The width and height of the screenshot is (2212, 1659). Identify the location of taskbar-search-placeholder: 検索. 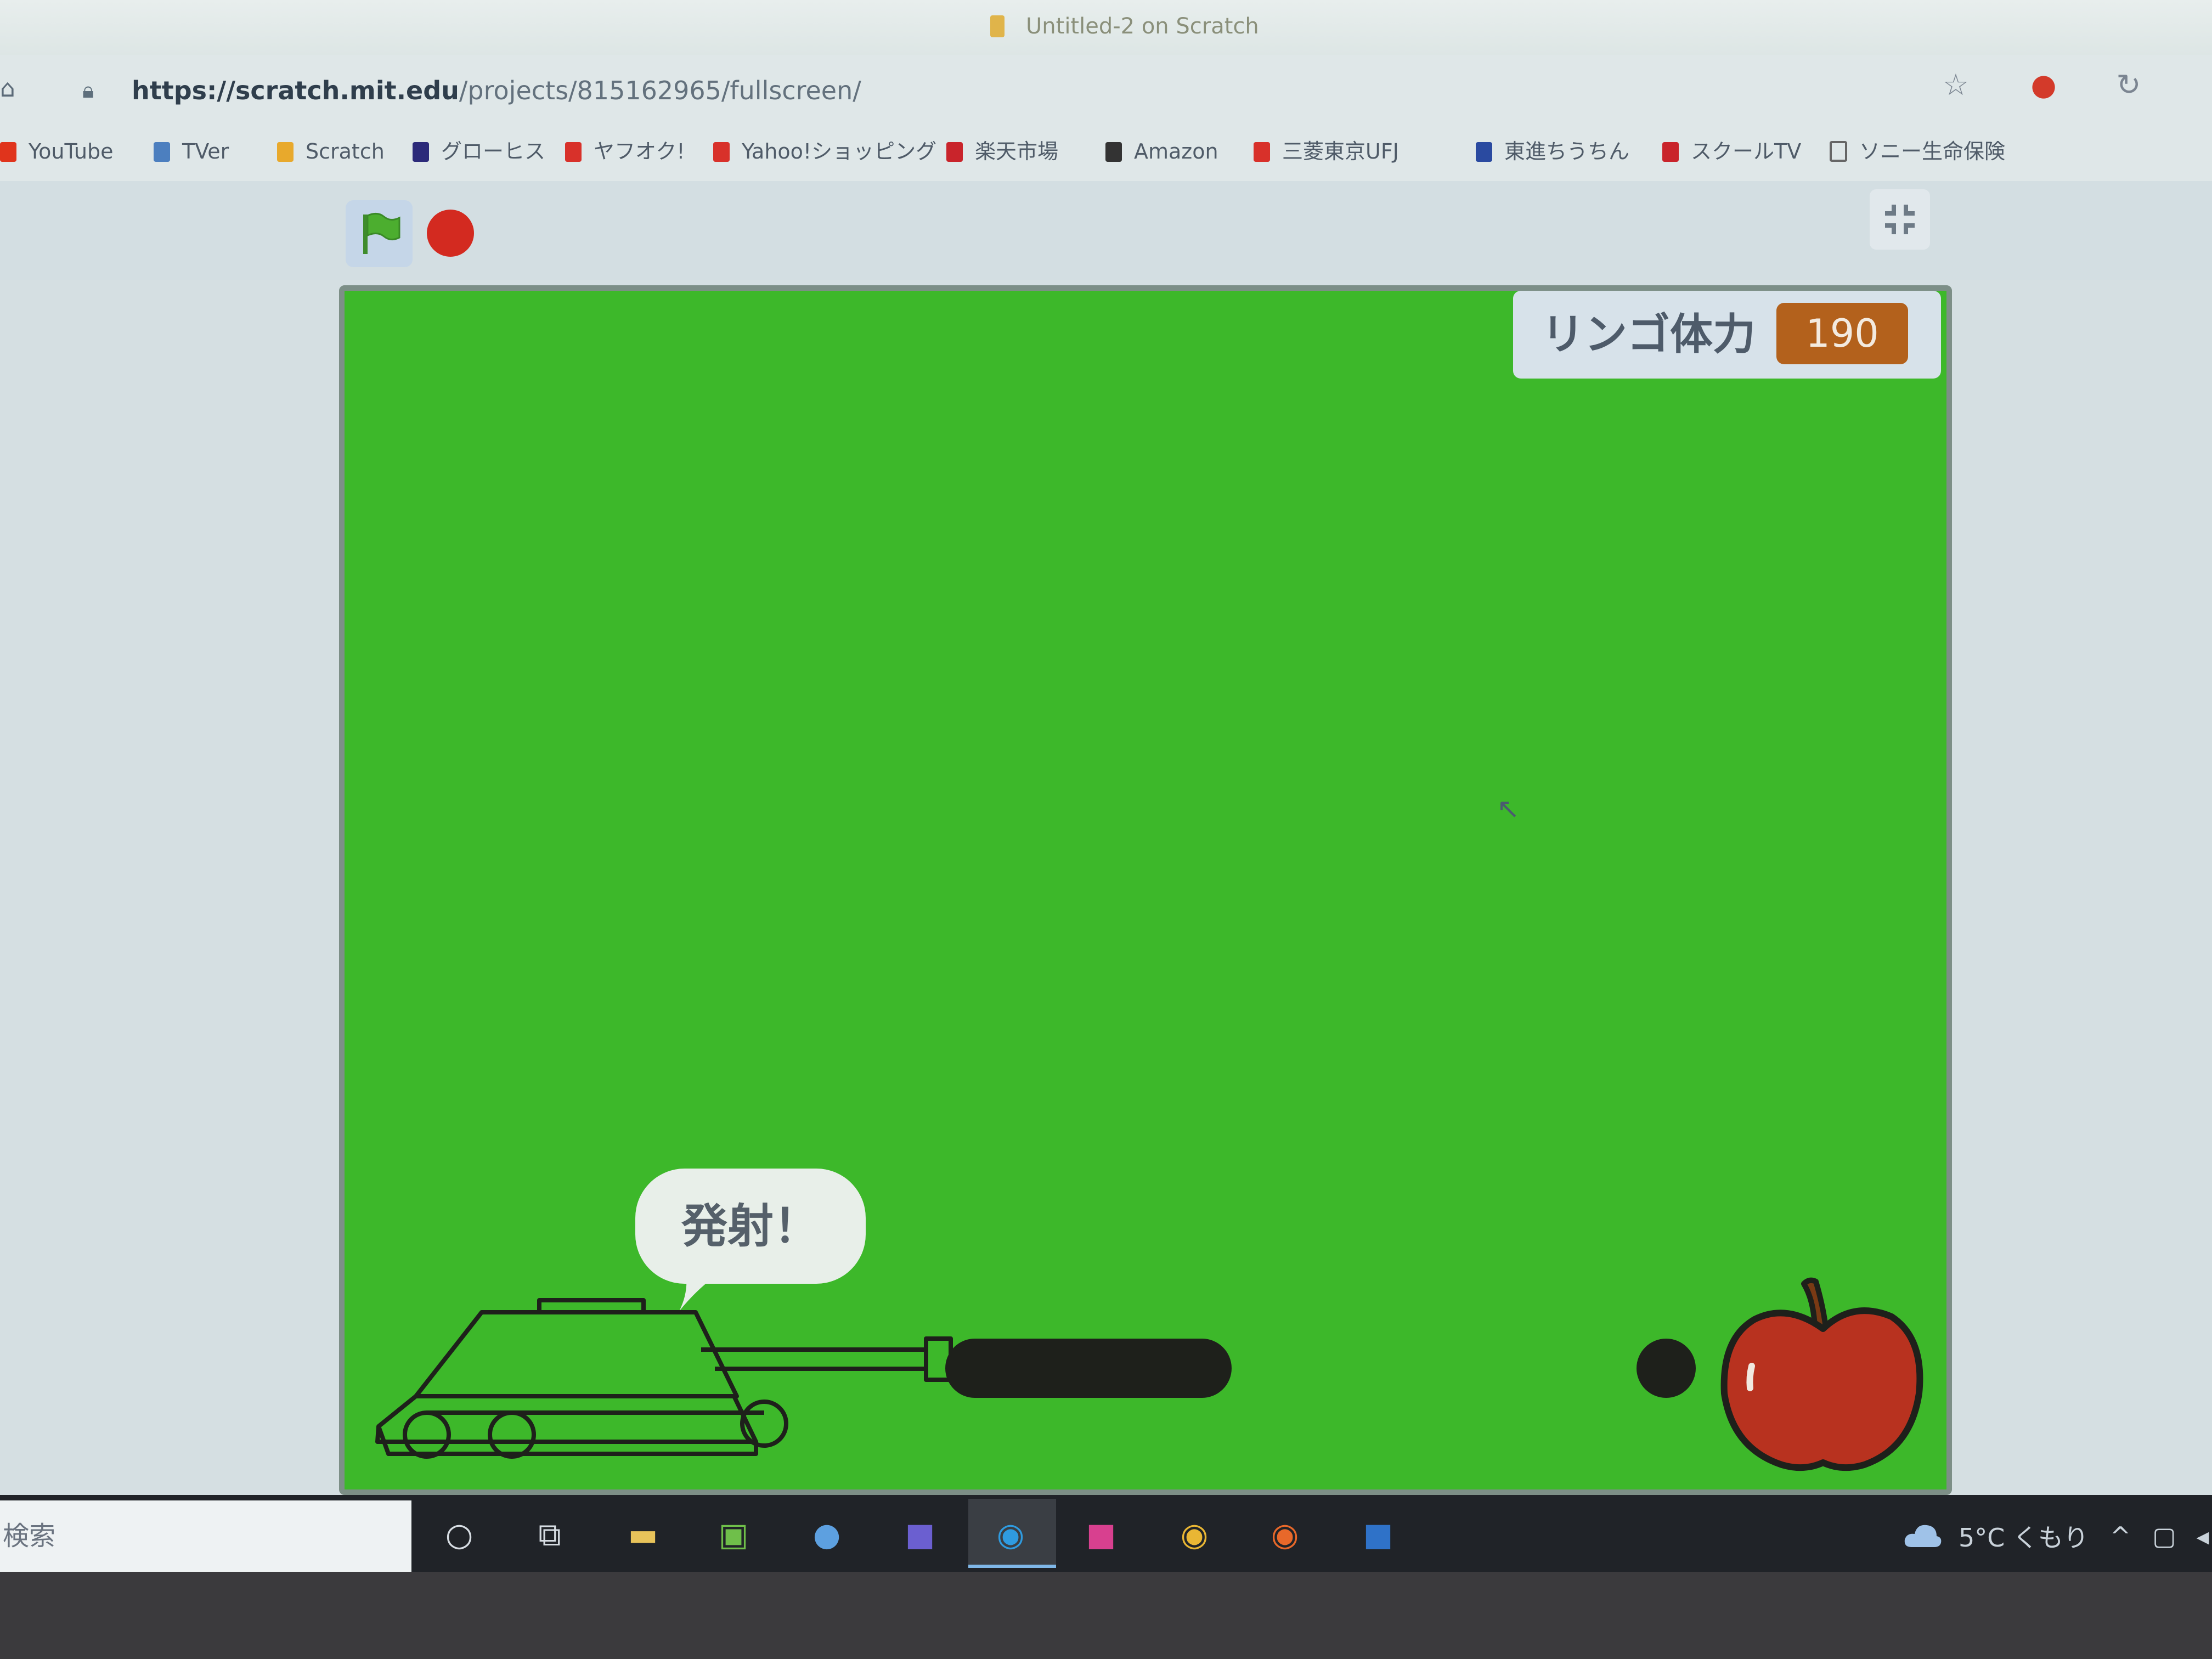
(29, 1536).